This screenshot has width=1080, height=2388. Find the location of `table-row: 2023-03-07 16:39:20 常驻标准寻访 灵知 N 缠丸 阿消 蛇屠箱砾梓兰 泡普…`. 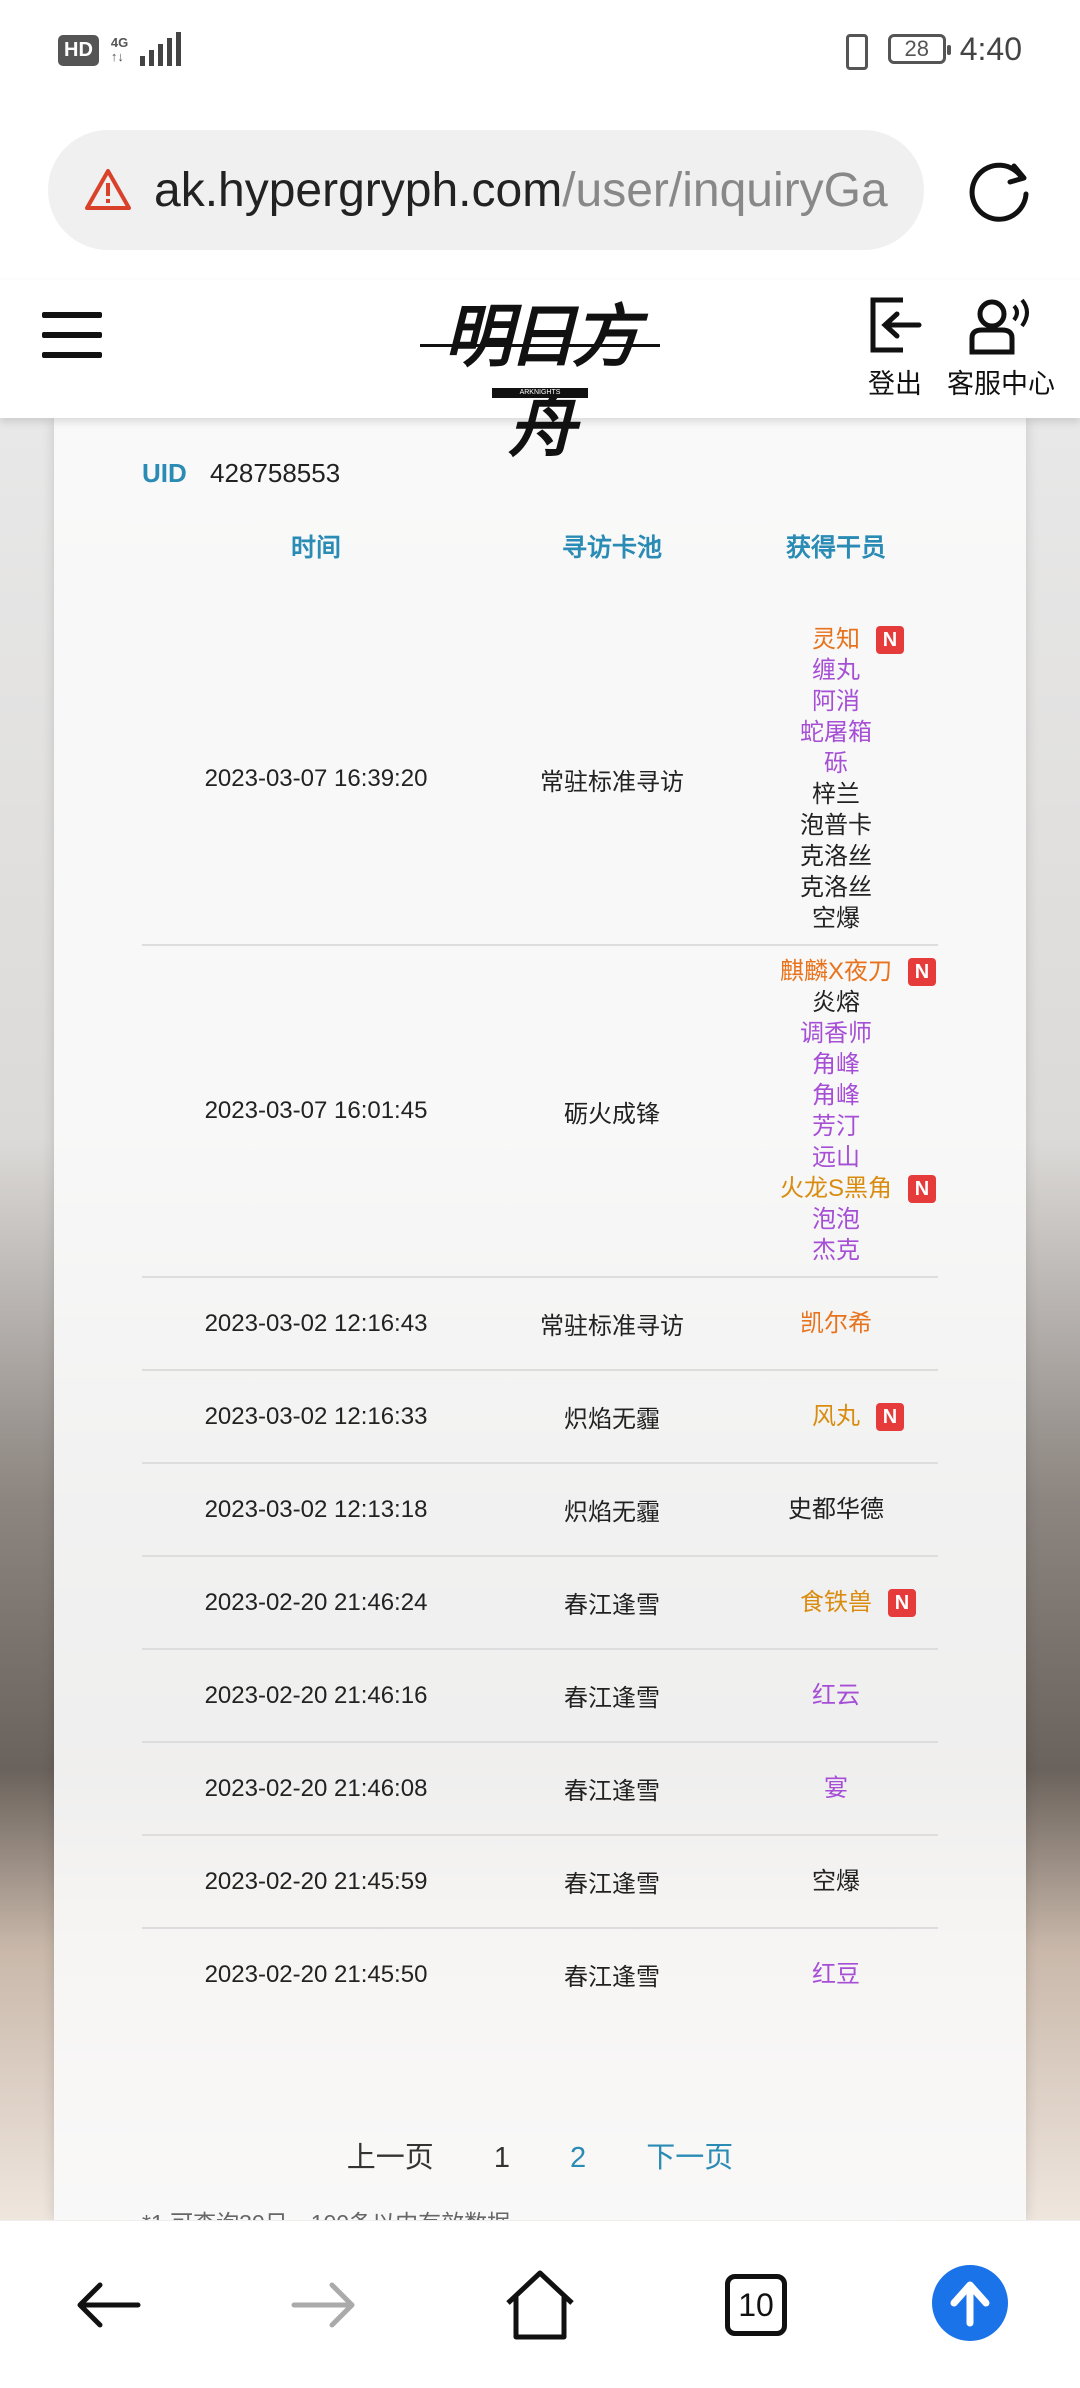

table-row: 2023-03-07 16:39:20 常驻标准寻访 灵知 N 缠丸 阿消 蛇屠箱砾梓兰 泡普… is located at coordinates (540, 780).